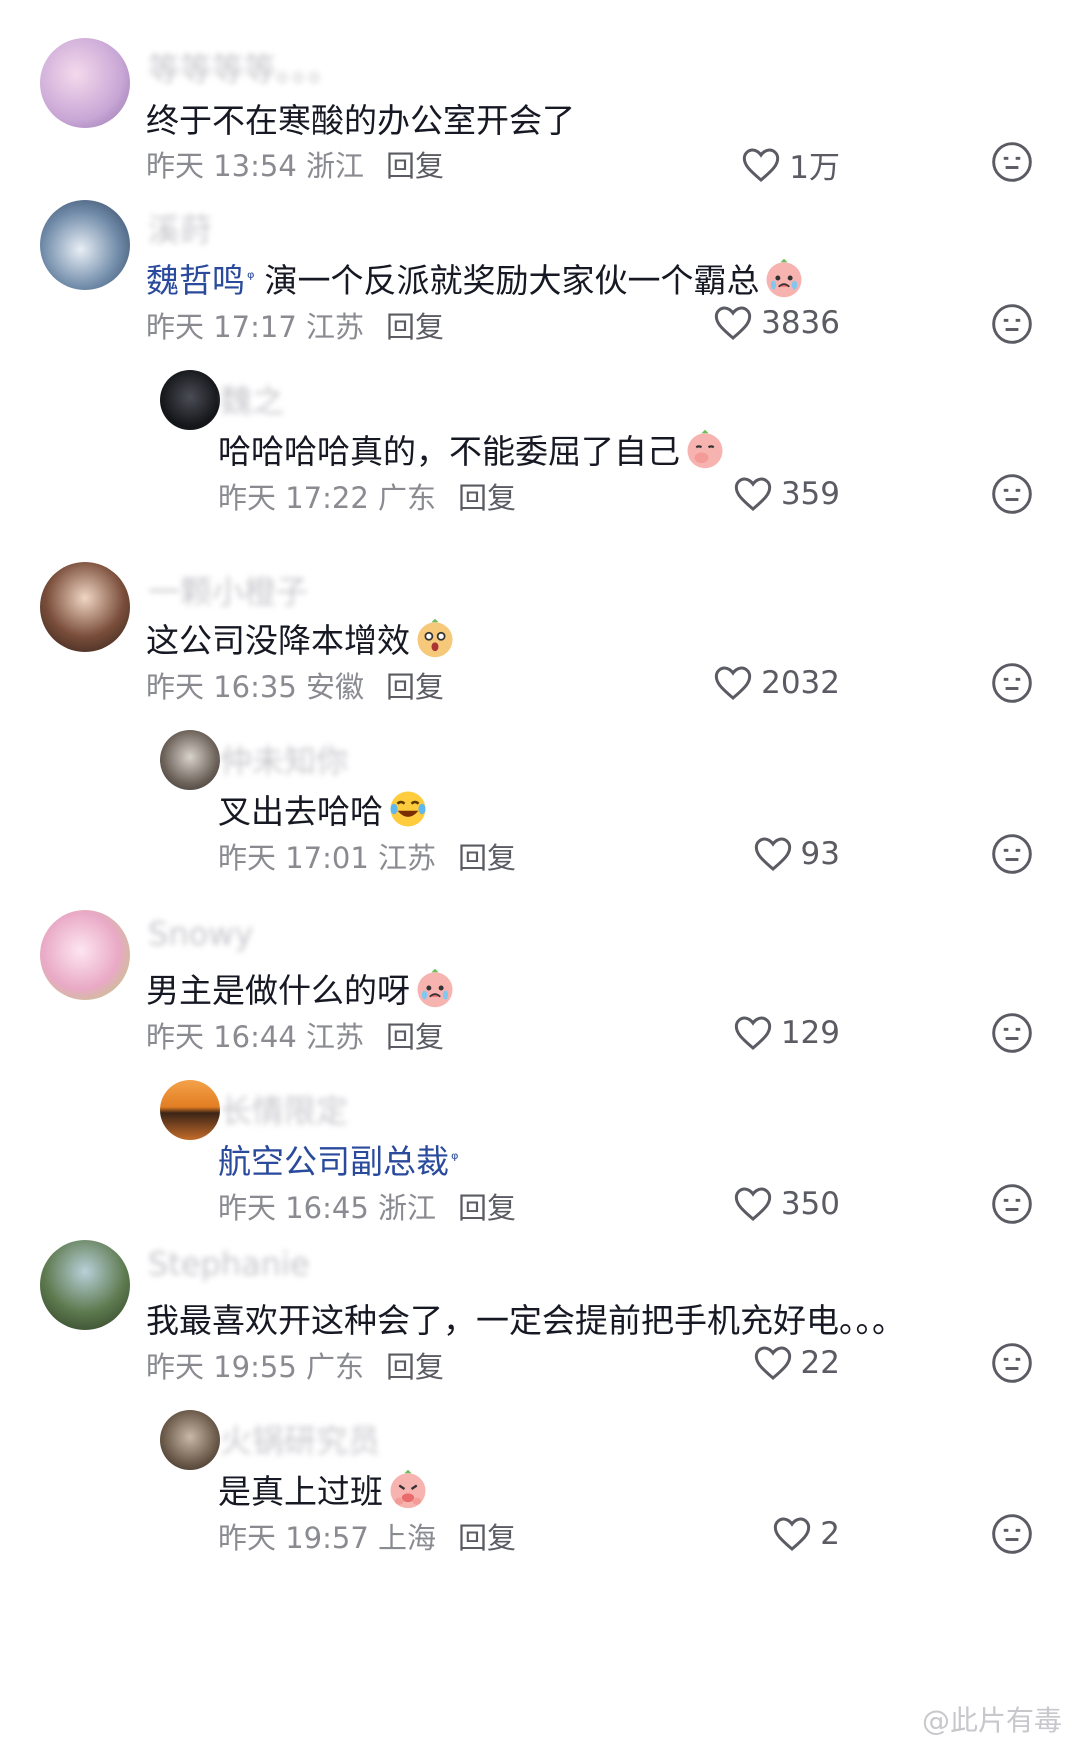 The image size is (1080, 1749). I want to click on like-button: 22, so click(796, 1363).